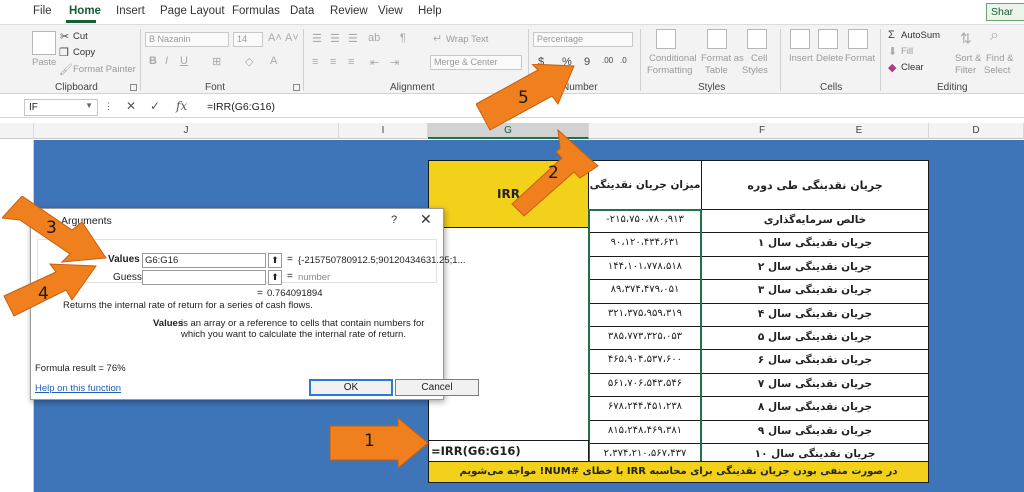 This screenshot has height=492, width=1024. What do you see at coordinates (131, 106) in the screenshot?
I see `cancel-icon: ✕` at bounding box center [131, 106].